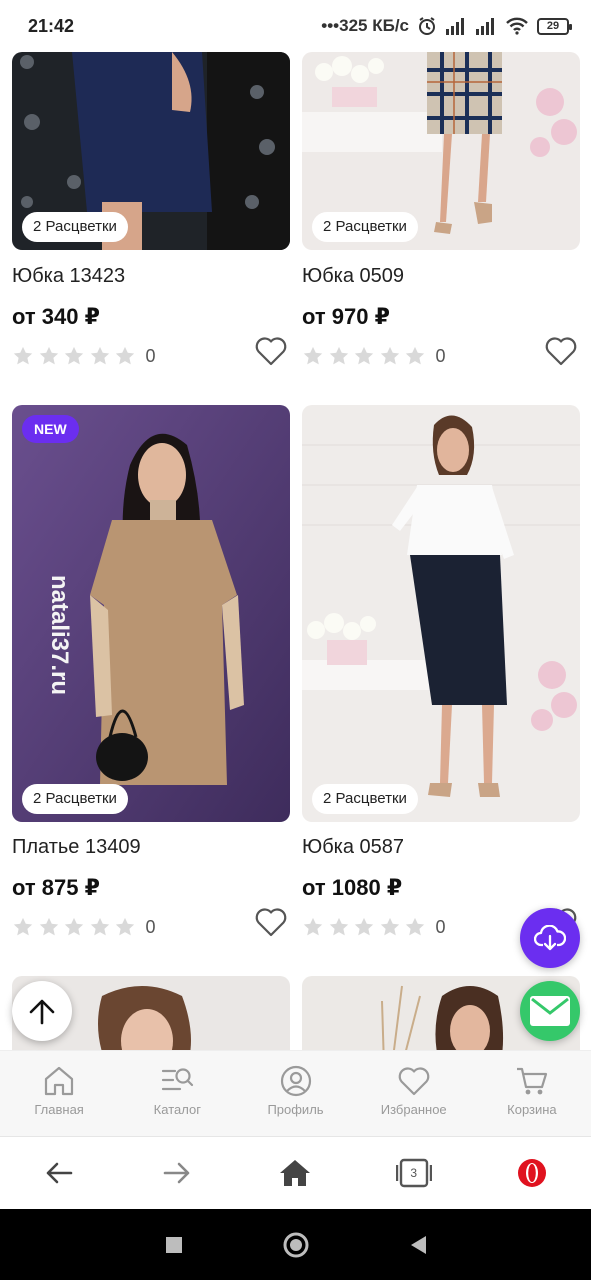  What do you see at coordinates (174, 1245) in the screenshot?
I see `recents-square-icon` at bounding box center [174, 1245].